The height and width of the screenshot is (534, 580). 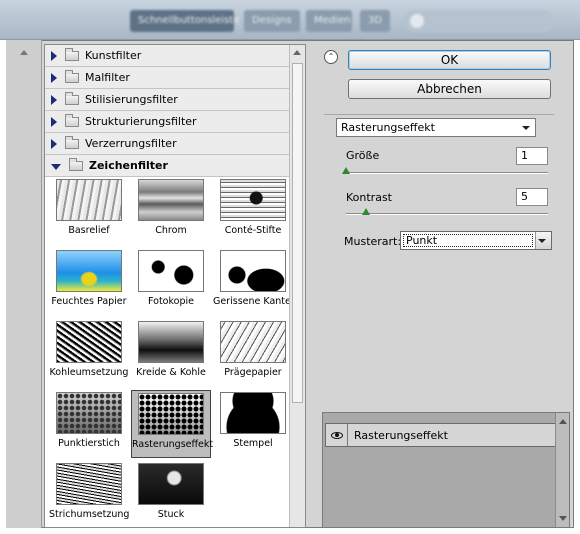 What do you see at coordinates (447, 173) in the screenshot?
I see `size-slider-track` at bounding box center [447, 173].